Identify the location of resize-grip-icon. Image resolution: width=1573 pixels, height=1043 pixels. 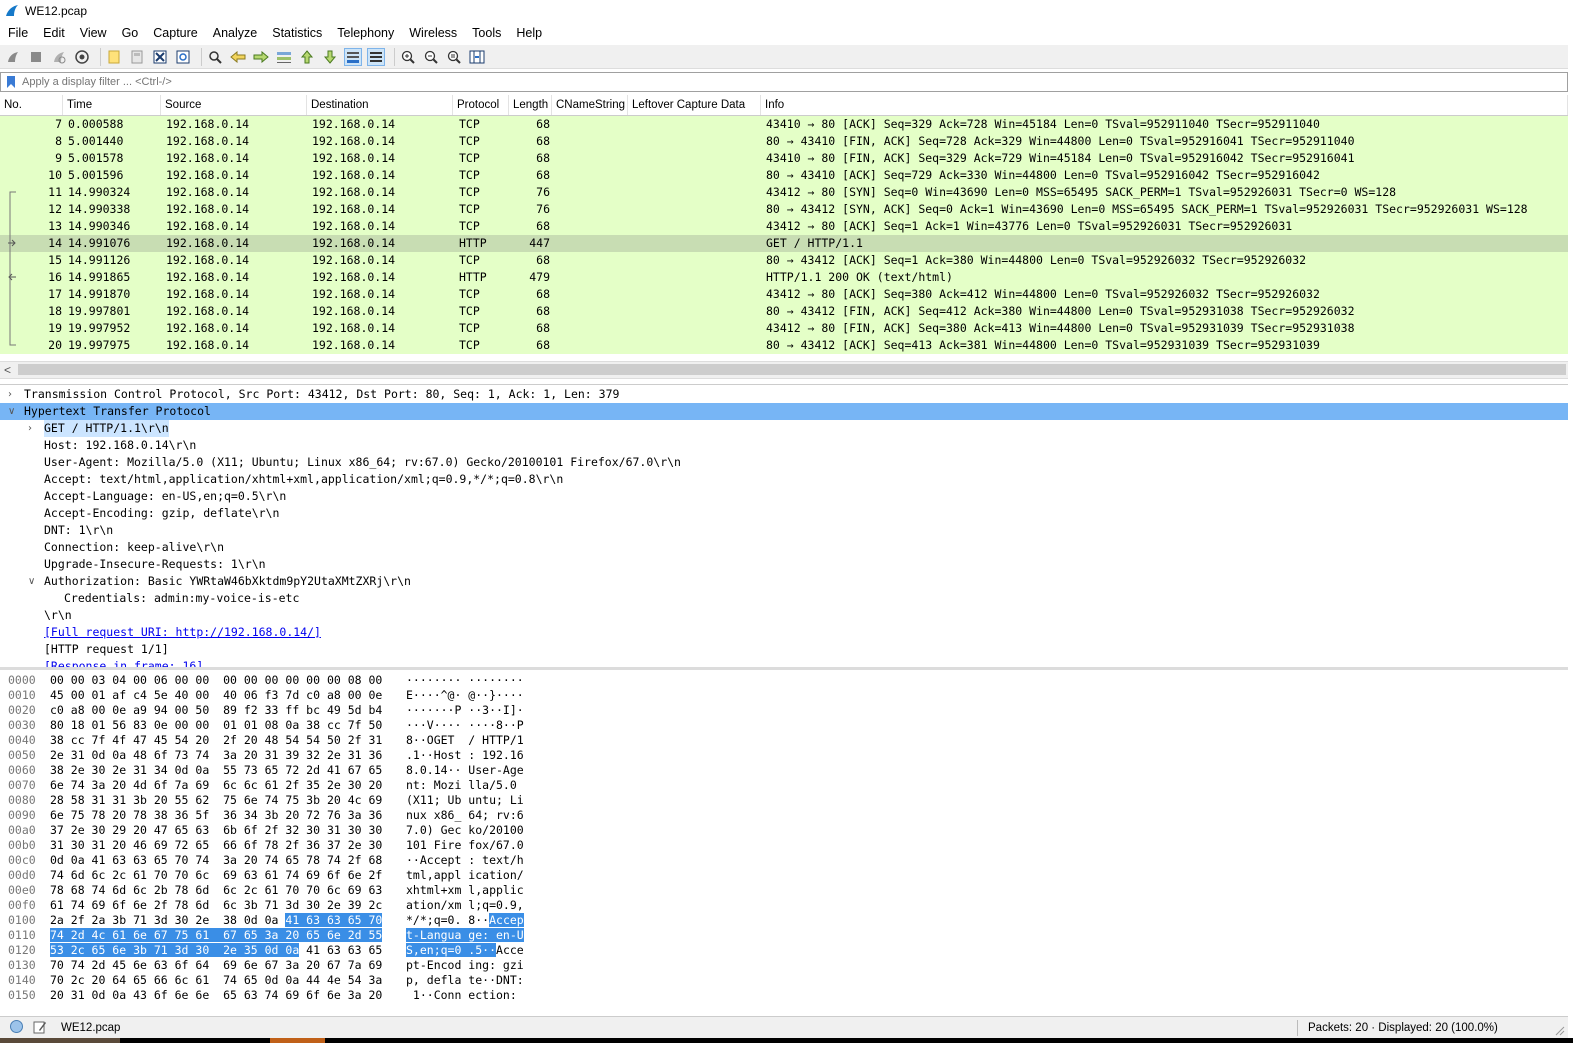
(1559, 1030).